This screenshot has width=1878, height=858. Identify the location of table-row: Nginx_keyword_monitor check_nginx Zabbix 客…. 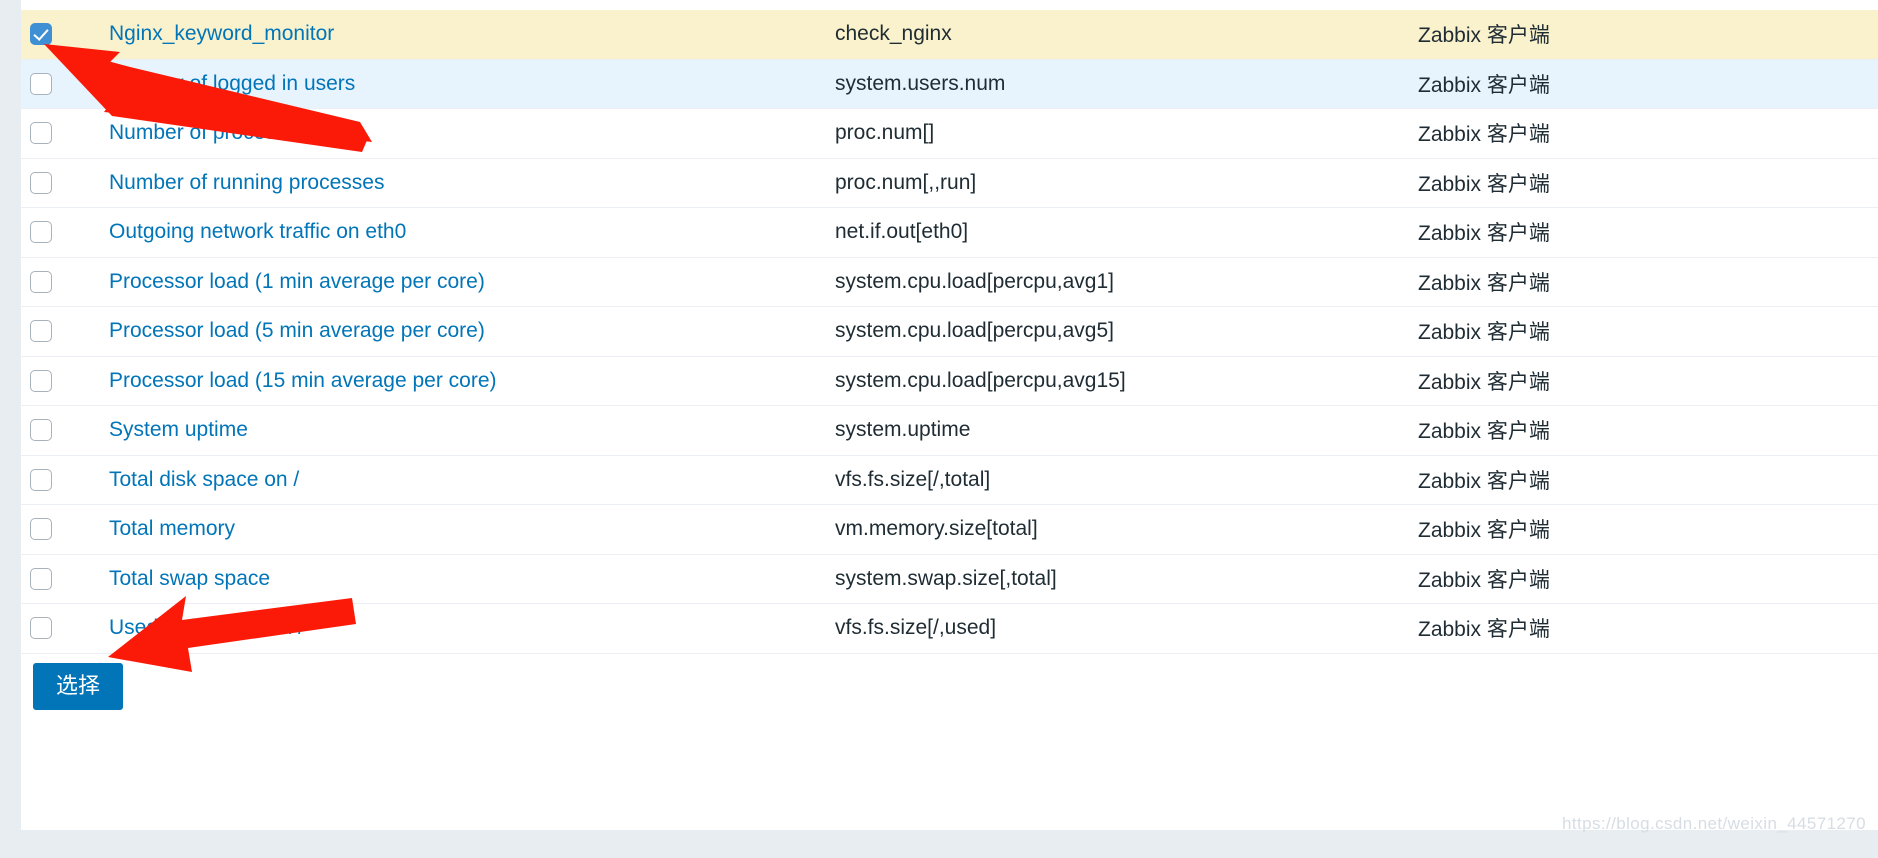
(949, 34).